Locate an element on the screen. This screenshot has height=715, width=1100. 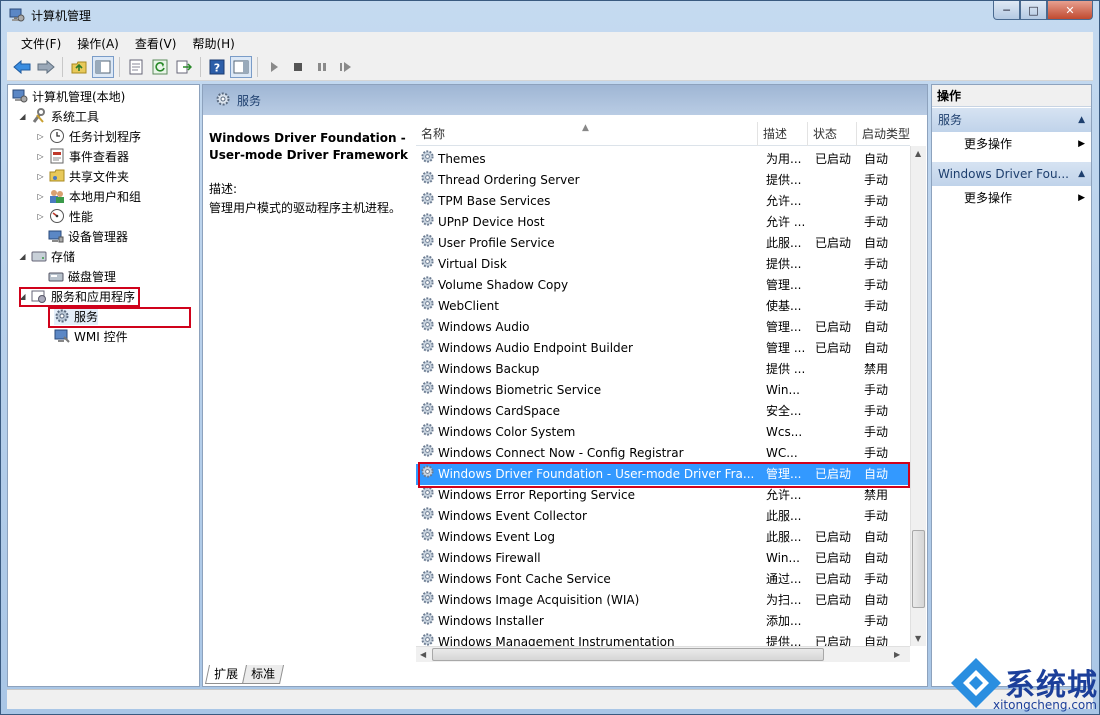
tree-item-event-viewer: ▷ 事件查看器 is located at coordinates (82, 156).